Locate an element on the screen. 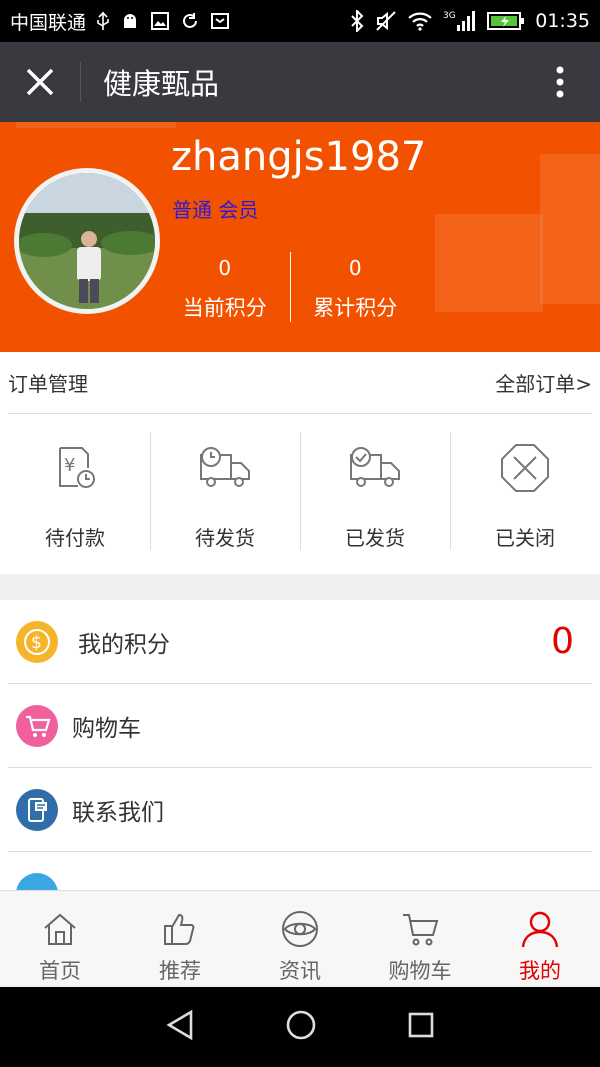 The width and height of the screenshot is (600, 1067). tab-recommend: 推荐 is located at coordinates (180, 938).